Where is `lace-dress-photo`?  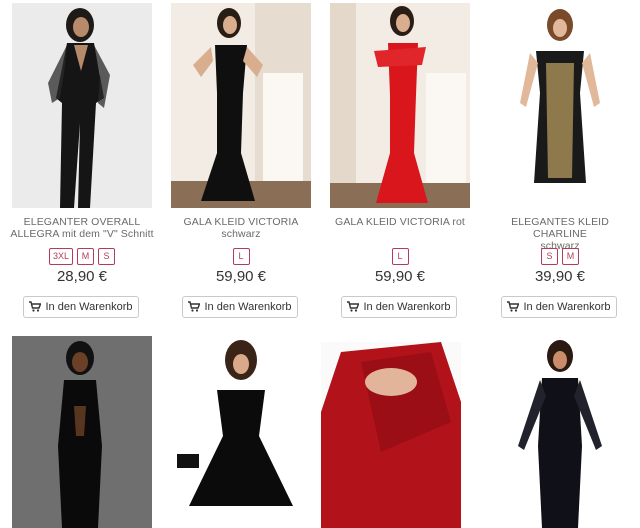 lace-dress-photo is located at coordinates (560, 105).